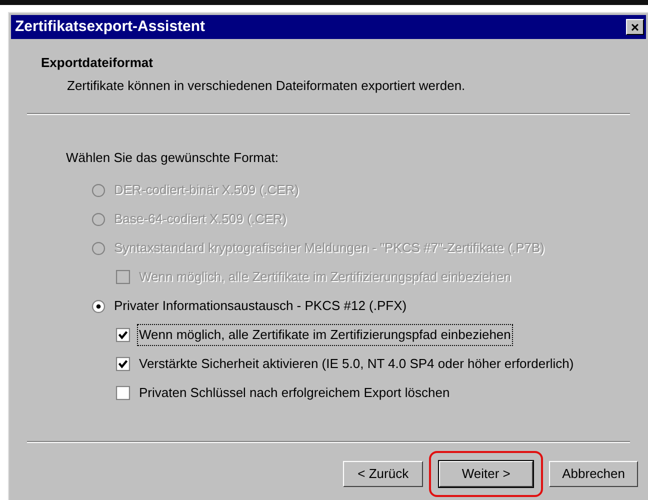  I want to click on wizard-button: Weiter >, so click(486, 474).